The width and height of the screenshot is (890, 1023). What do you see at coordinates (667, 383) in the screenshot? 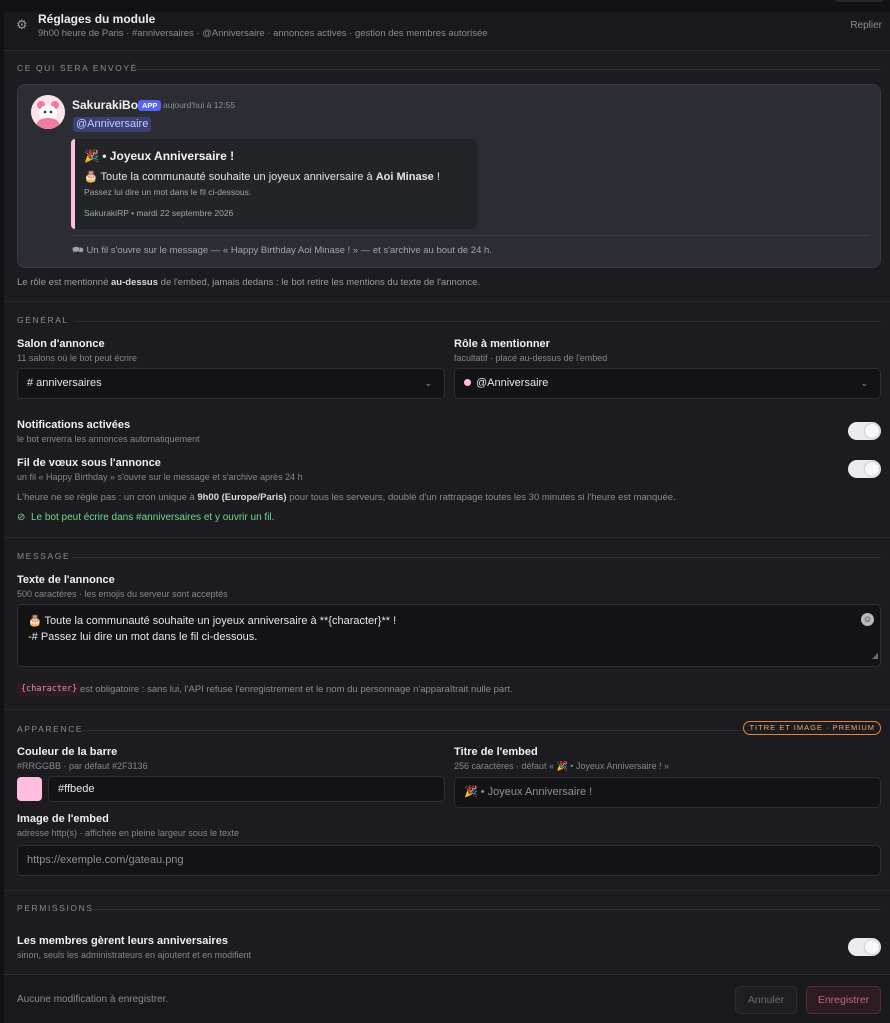
I see `role-select: @Anniversaire ⌄` at bounding box center [667, 383].